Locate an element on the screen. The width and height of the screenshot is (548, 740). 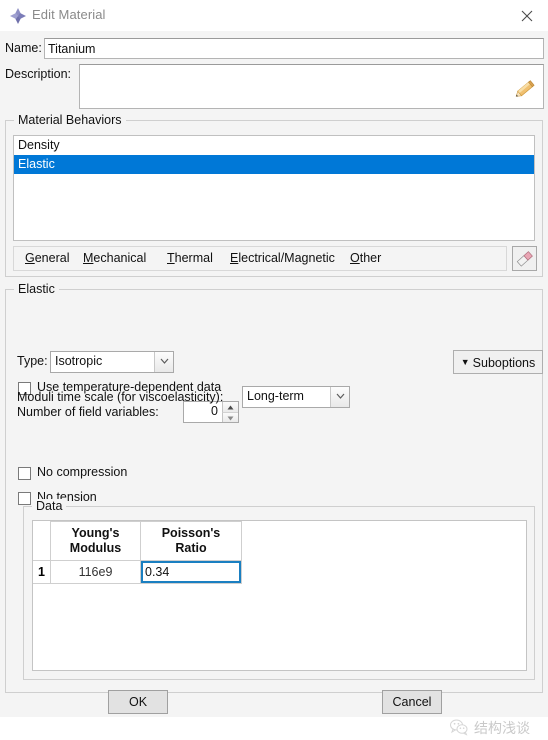
watermark-text: 结构浅谈 is located at coordinates (502, 729).